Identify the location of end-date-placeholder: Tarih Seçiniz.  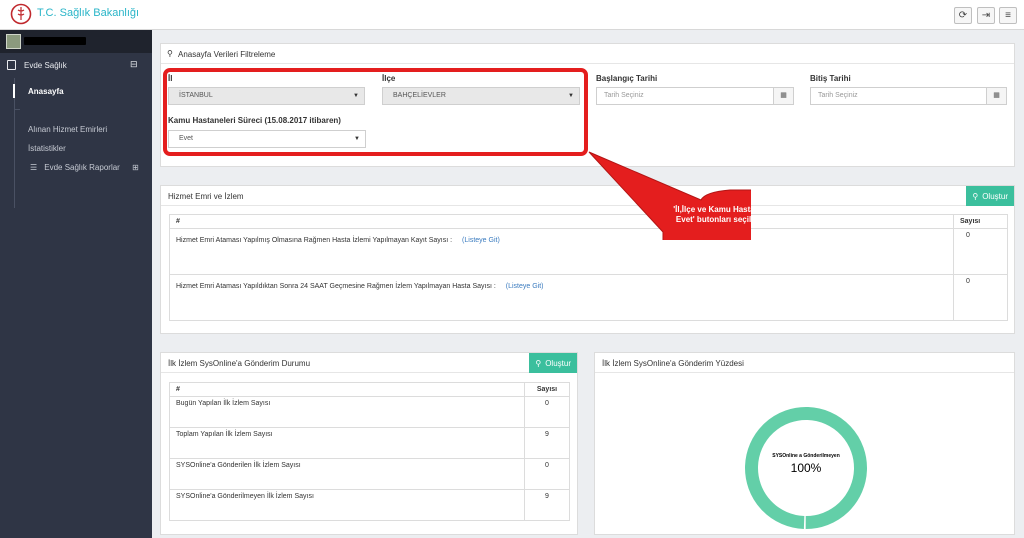
(838, 95).